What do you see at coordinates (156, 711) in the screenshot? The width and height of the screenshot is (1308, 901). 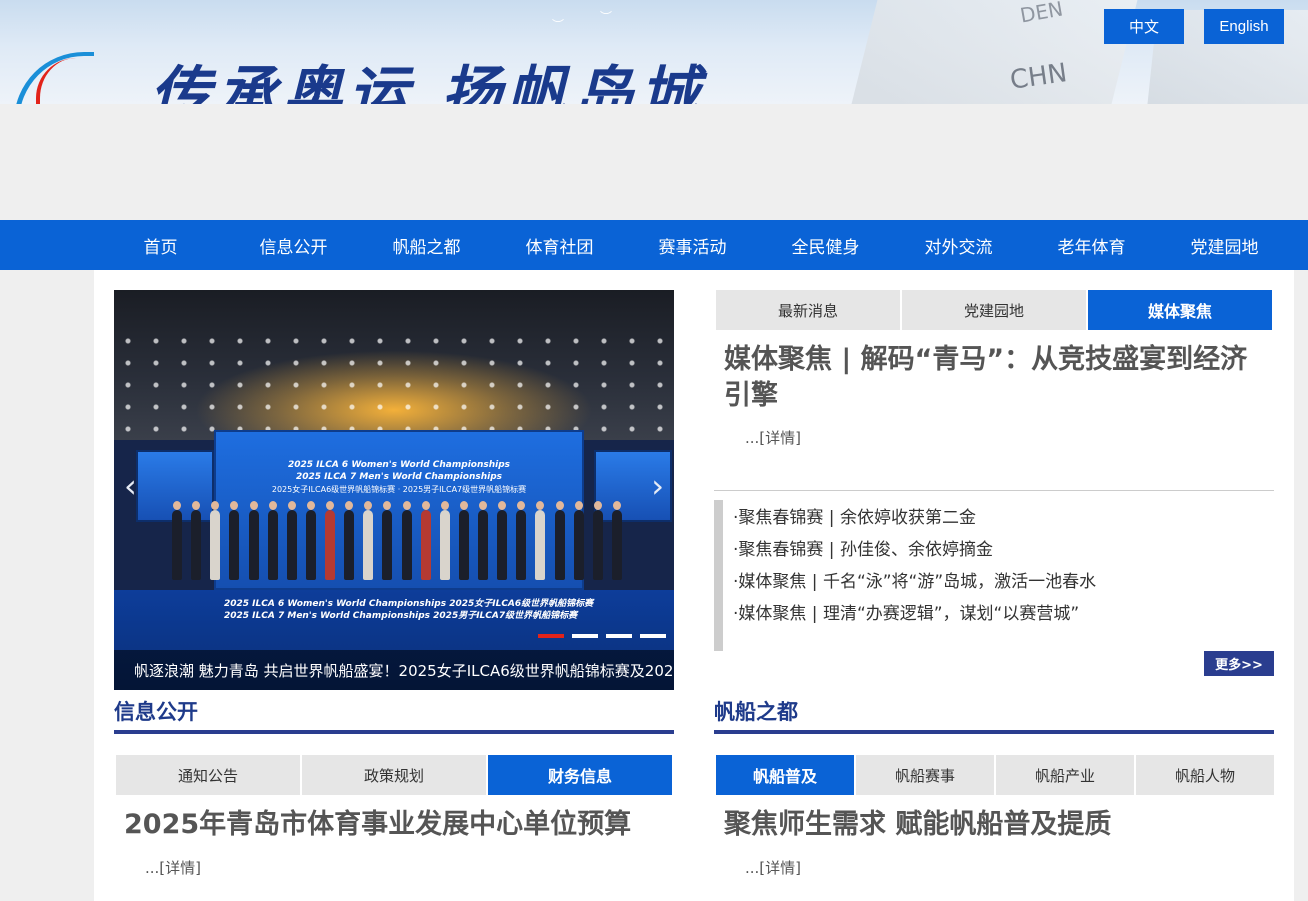 I see `section-title-info: 信息公开` at bounding box center [156, 711].